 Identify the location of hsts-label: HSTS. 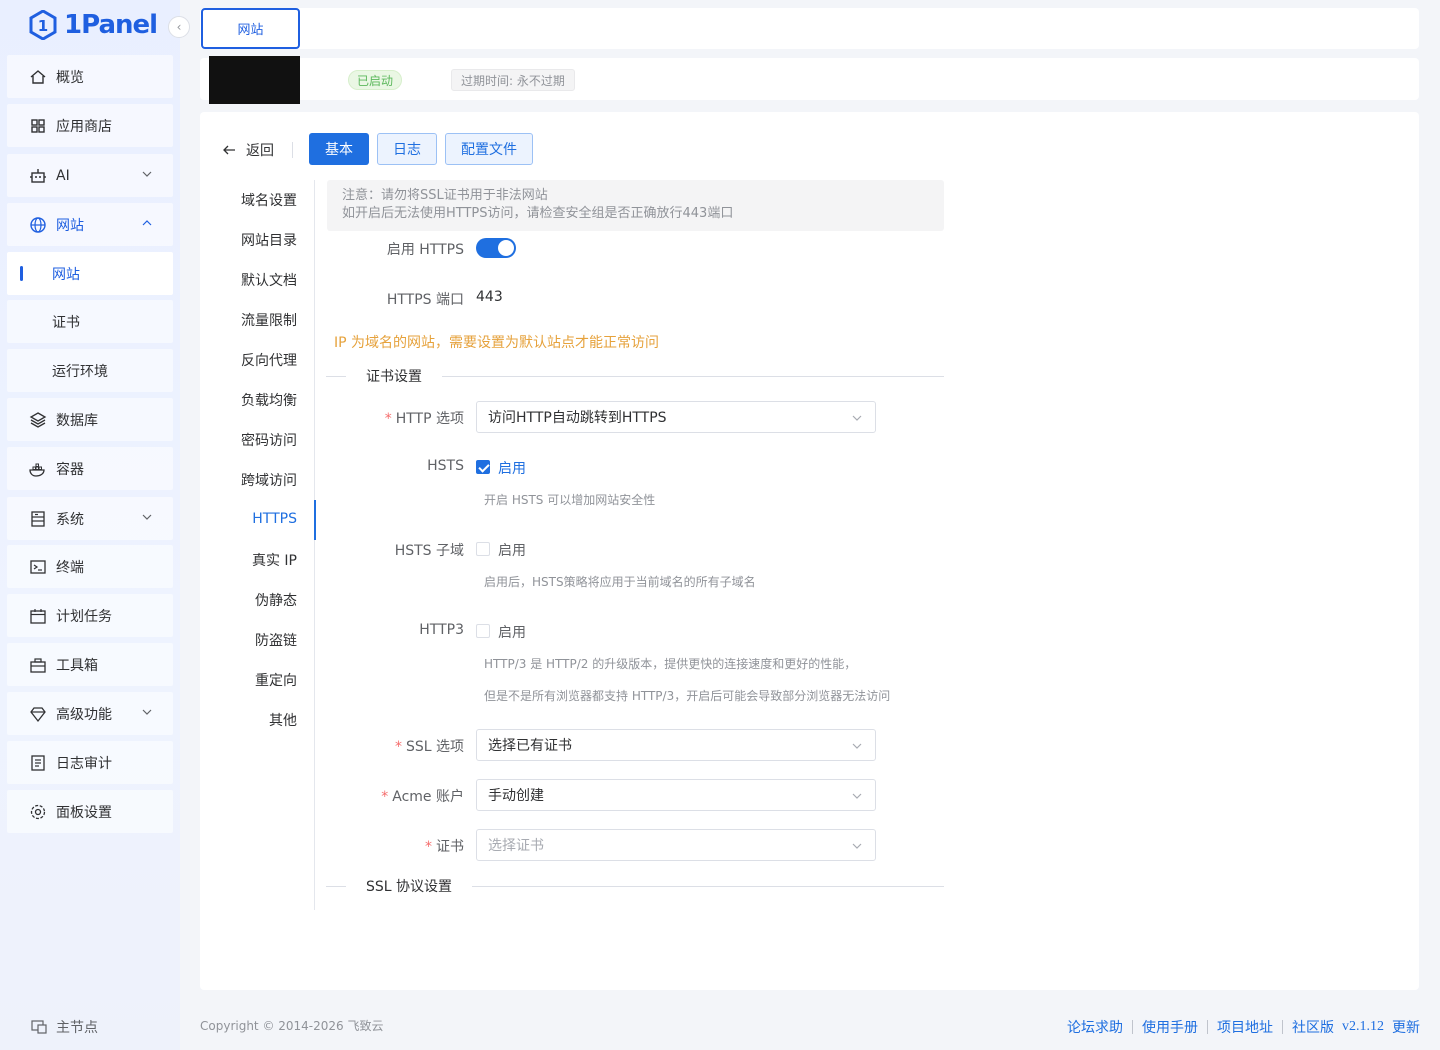
(445, 466).